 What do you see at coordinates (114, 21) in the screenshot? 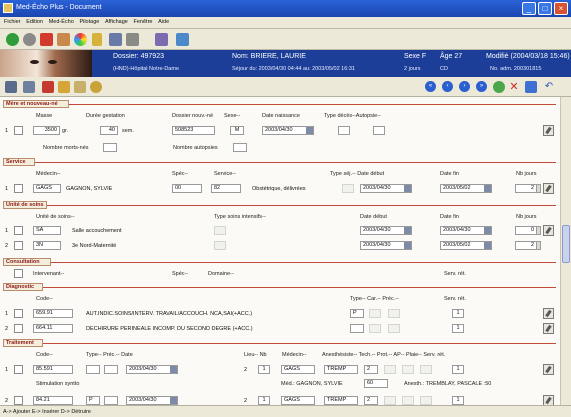
I see `menu-affichage: Affichage` at bounding box center [114, 21].